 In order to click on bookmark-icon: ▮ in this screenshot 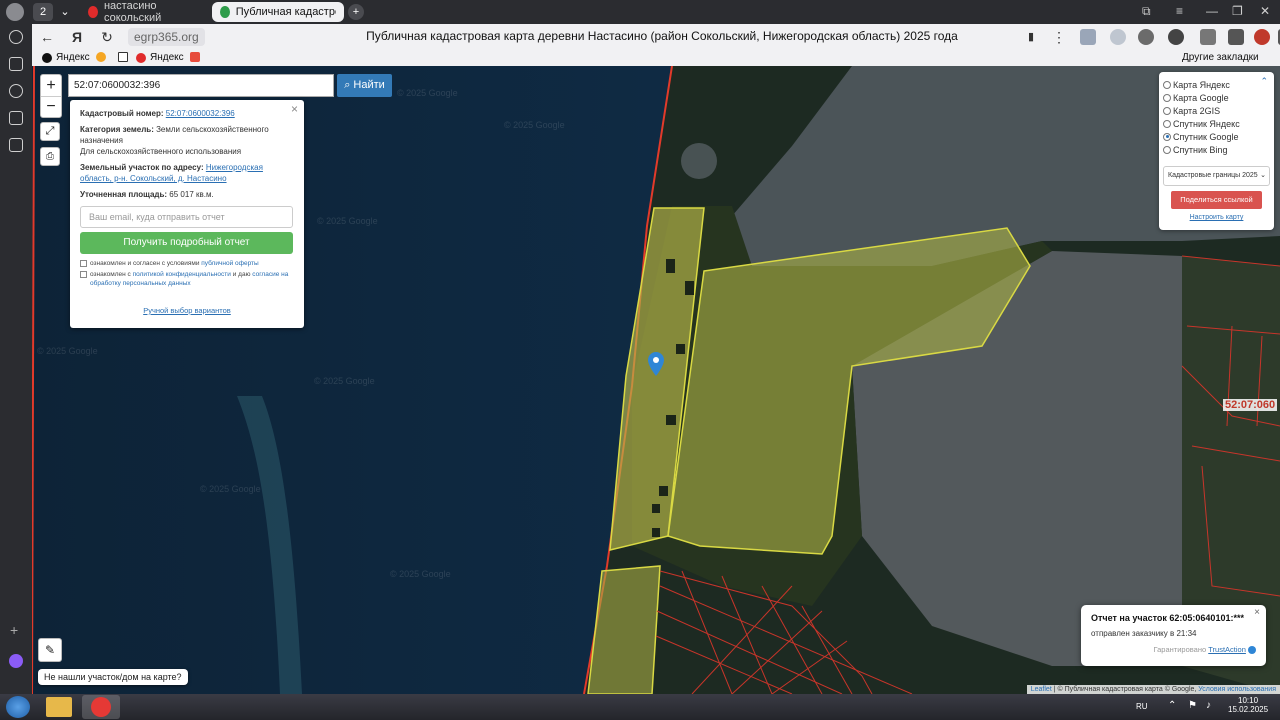, I will do `click(1031, 37)`.